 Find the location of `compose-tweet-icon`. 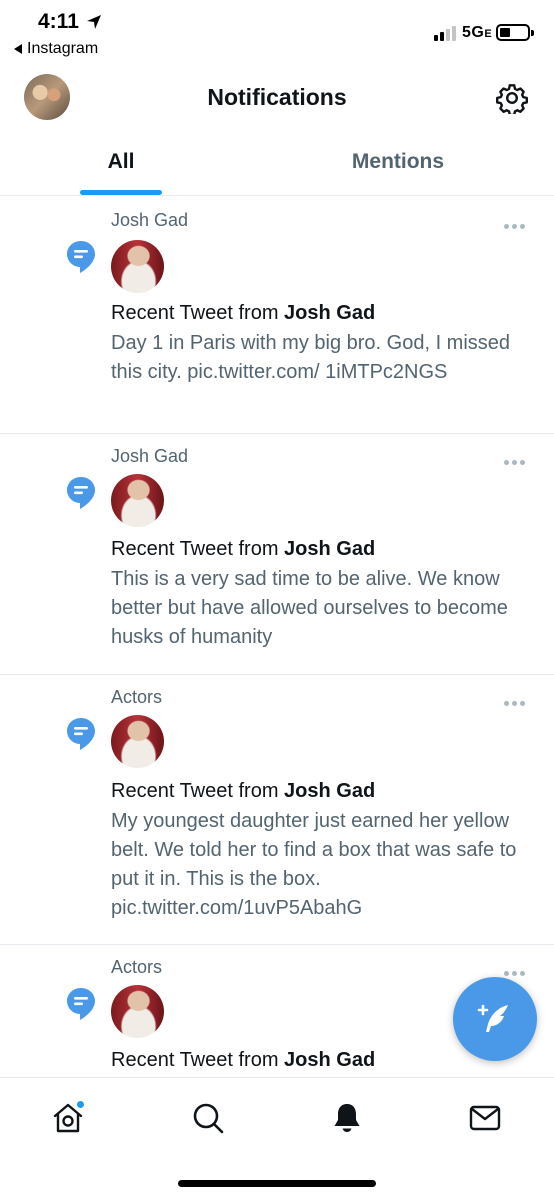

compose-tweet-icon is located at coordinates (492, 1018).